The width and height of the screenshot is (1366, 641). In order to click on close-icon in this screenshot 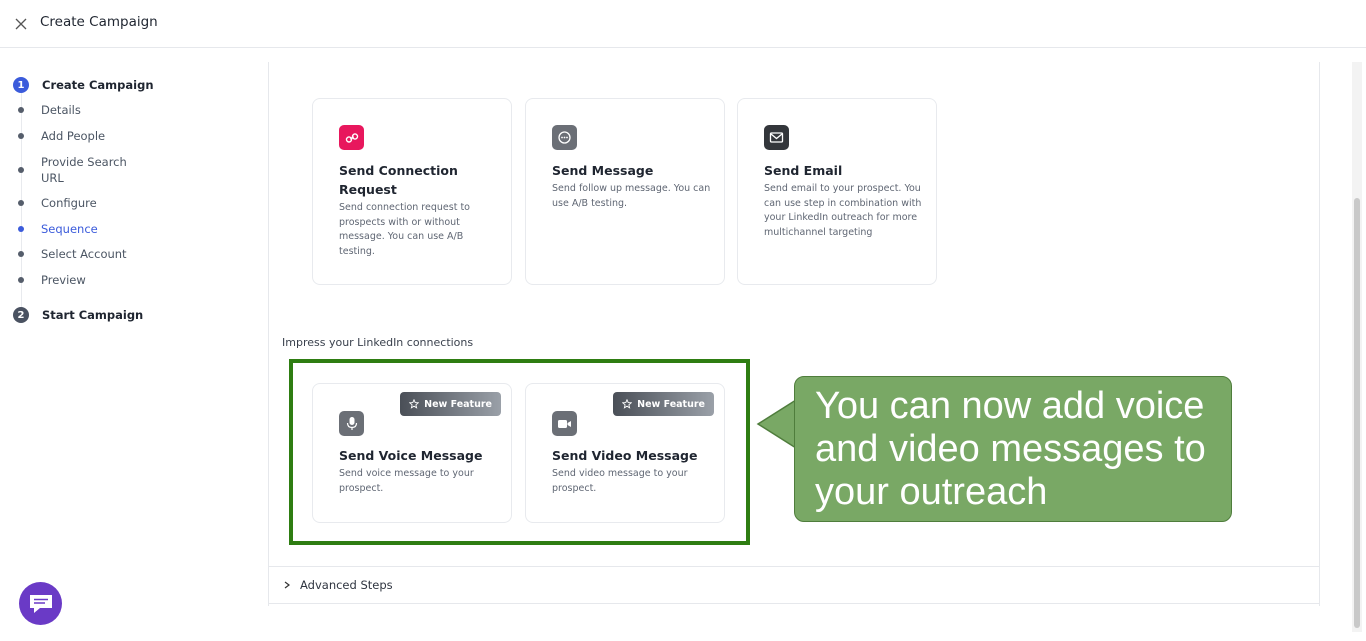, I will do `click(21, 24)`.